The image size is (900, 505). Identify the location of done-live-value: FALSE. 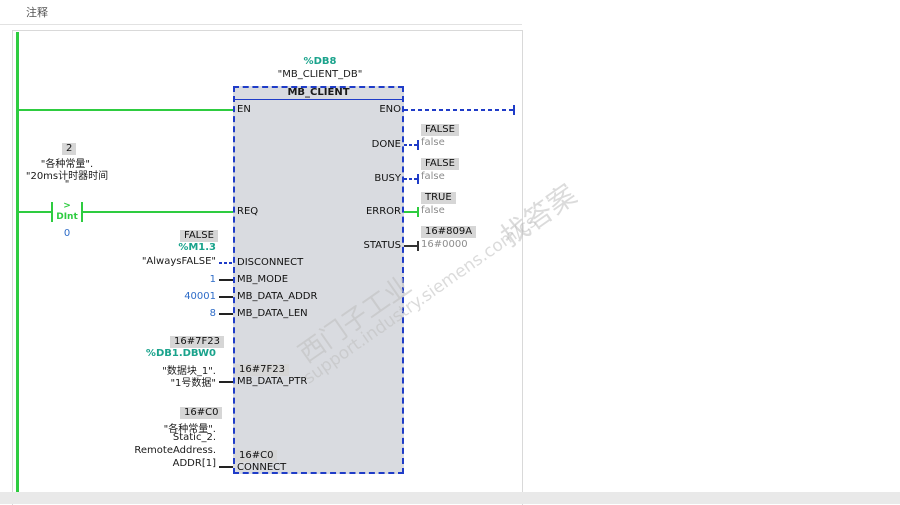
(440, 130).